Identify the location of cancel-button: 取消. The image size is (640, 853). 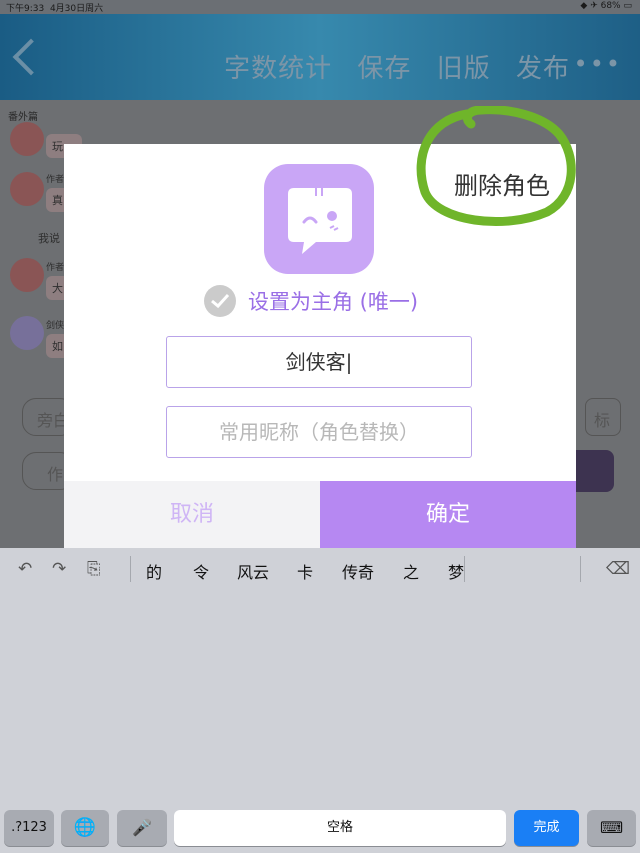
(192, 514).